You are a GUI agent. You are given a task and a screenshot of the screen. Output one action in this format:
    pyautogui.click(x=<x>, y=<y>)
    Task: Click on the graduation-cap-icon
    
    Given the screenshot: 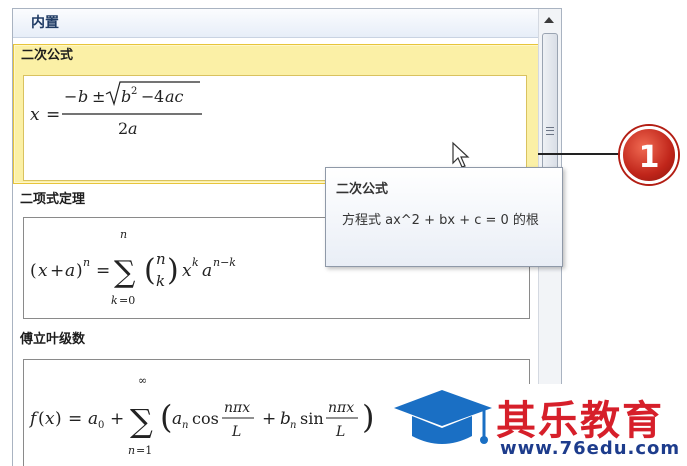 What is the action you would take?
    pyautogui.click(x=443, y=417)
    